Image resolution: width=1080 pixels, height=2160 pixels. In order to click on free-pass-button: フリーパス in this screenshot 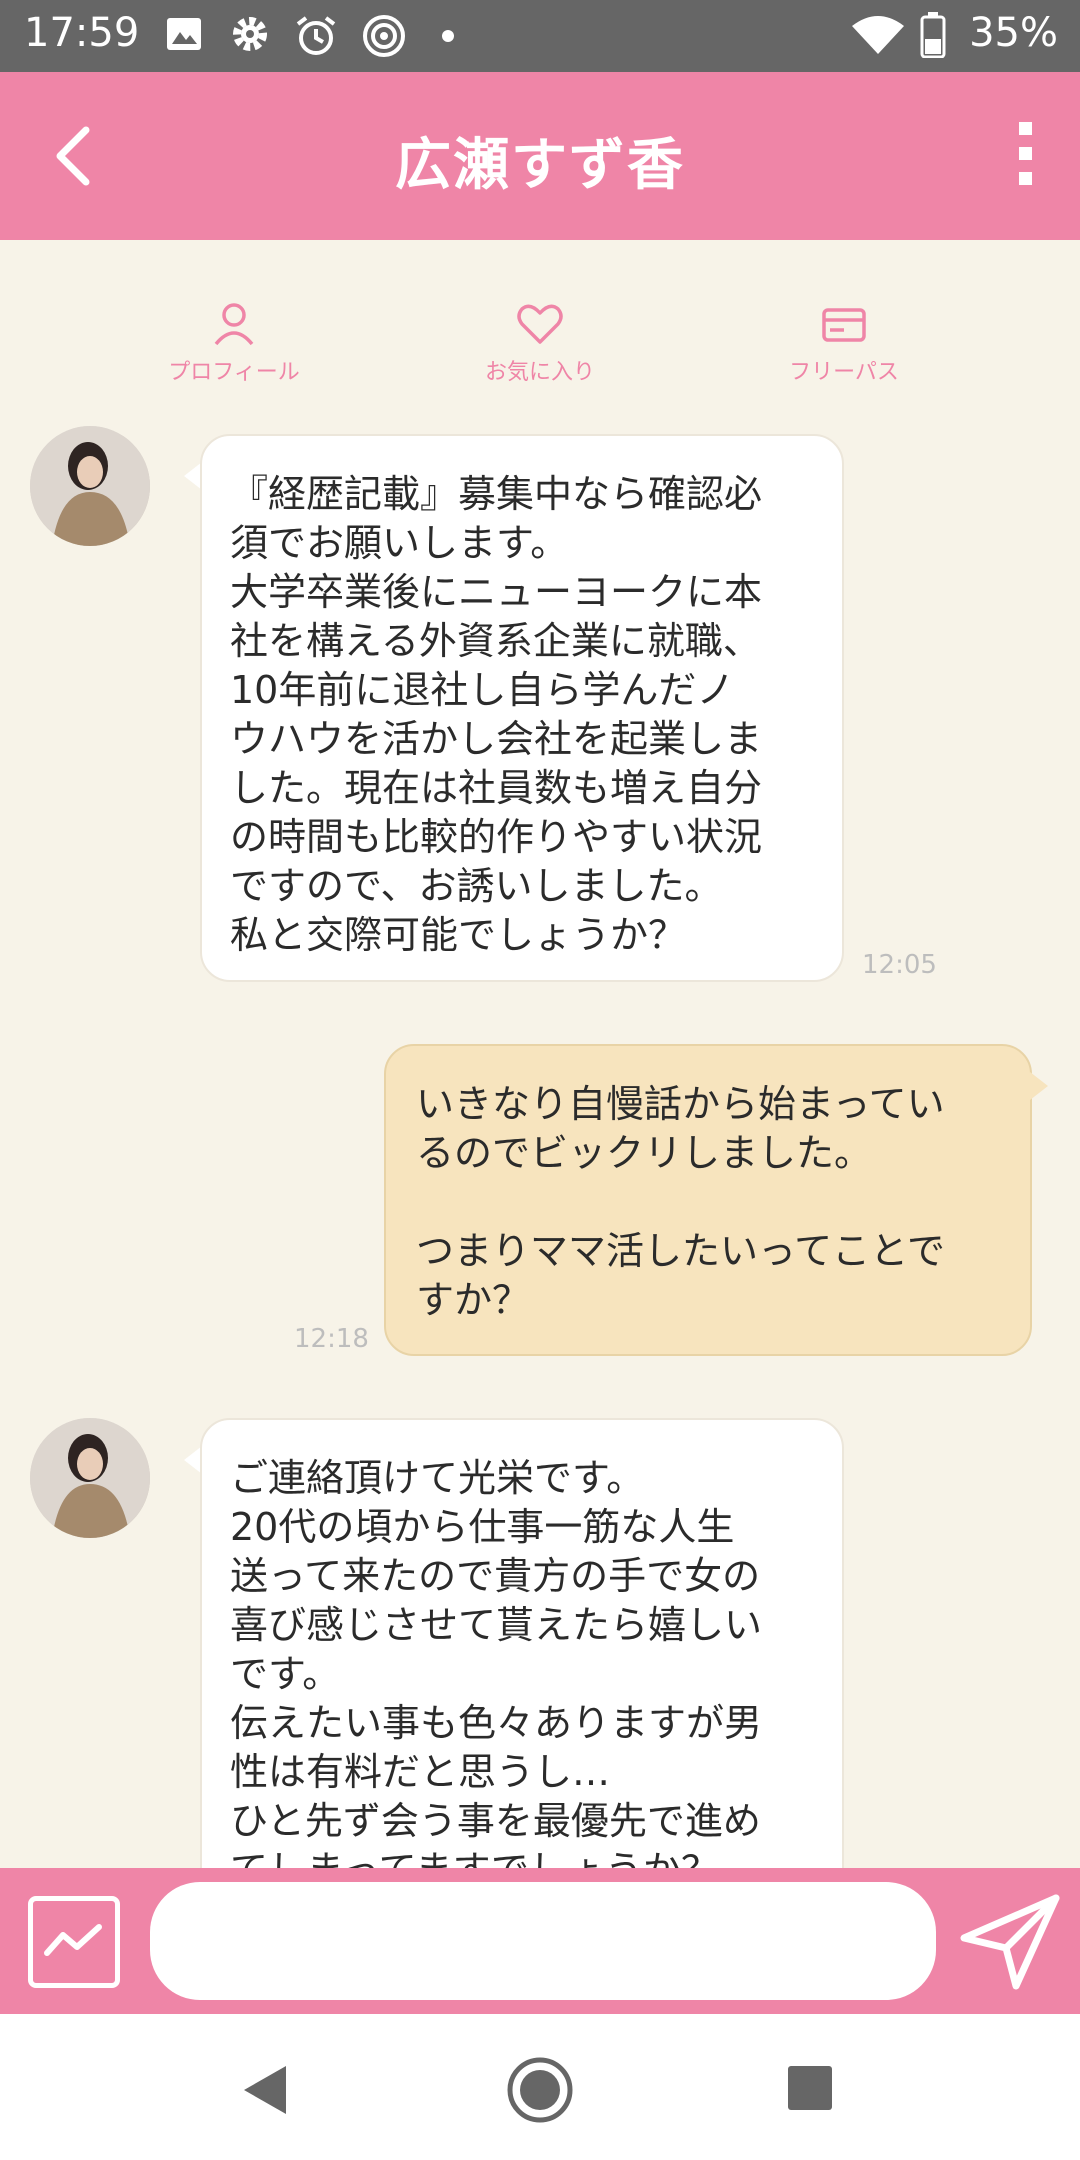, I will do `click(844, 343)`.